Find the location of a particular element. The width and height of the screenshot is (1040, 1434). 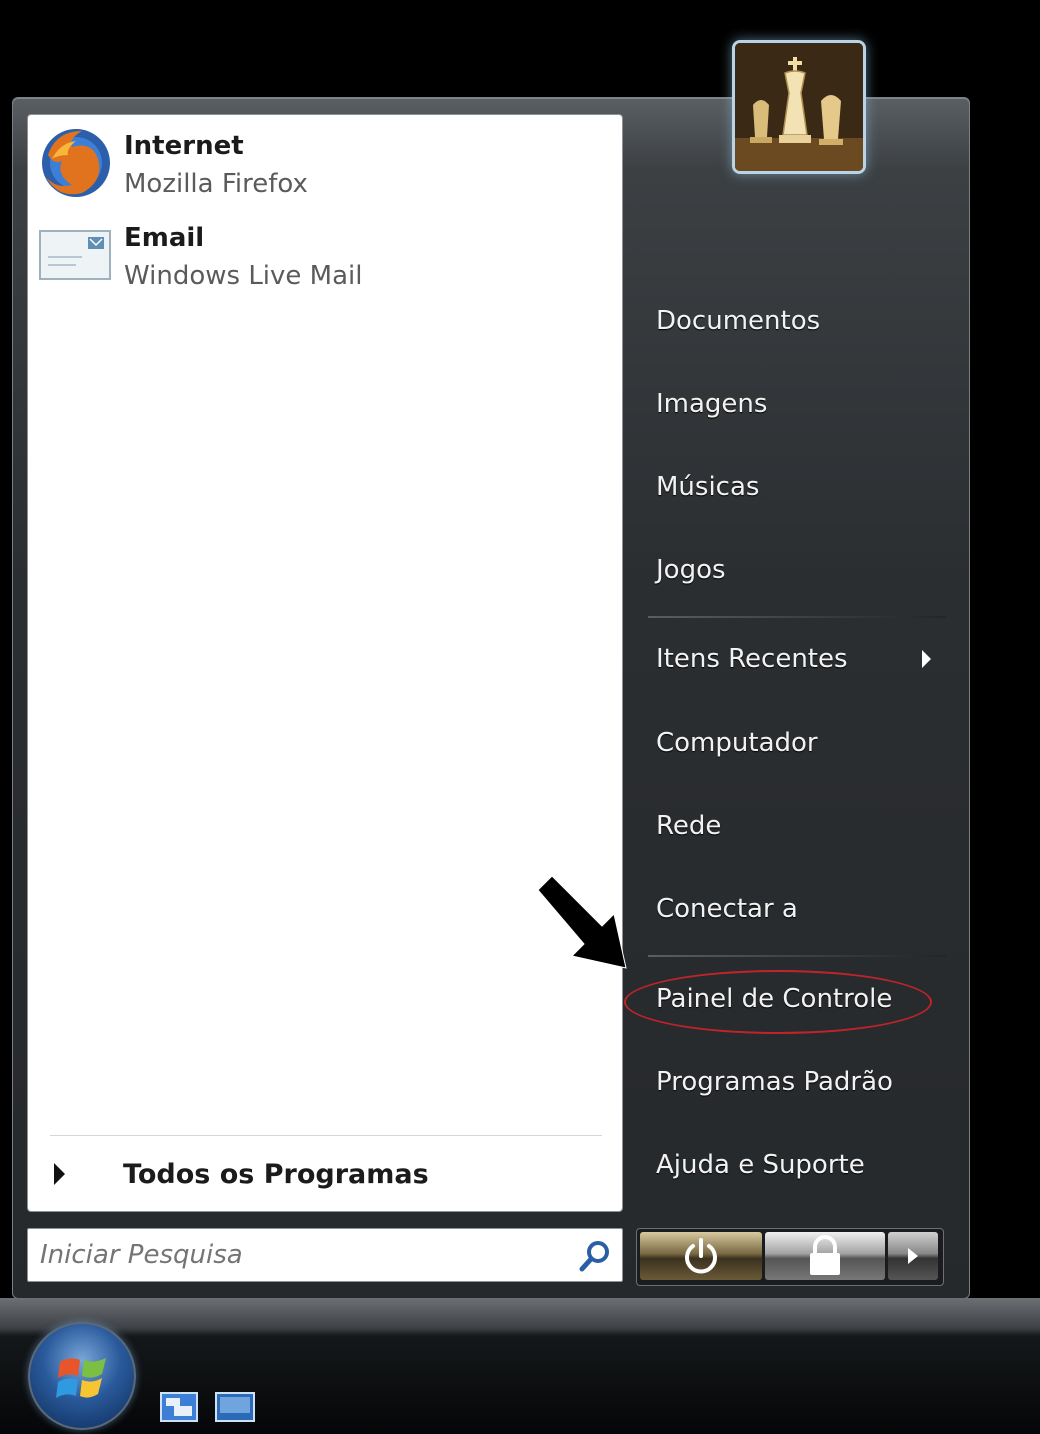

shutdown-options-button is located at coordinates (913, 1256).